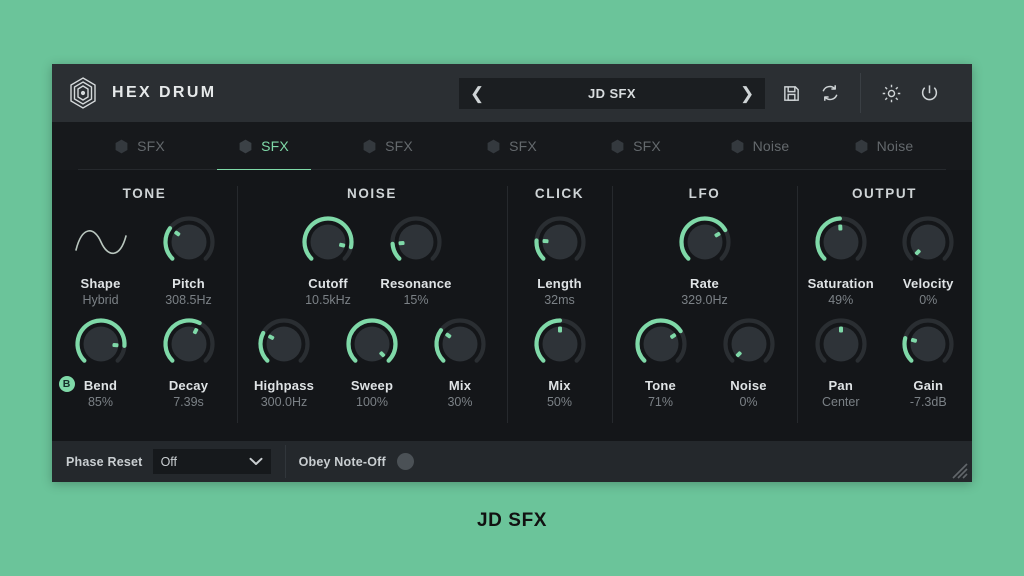 Image resolution: width=1024 pixels, height=576 pixels. Describe the element at coordinates (749, 344) in the screenshot. I see `knob-noise` at that location.